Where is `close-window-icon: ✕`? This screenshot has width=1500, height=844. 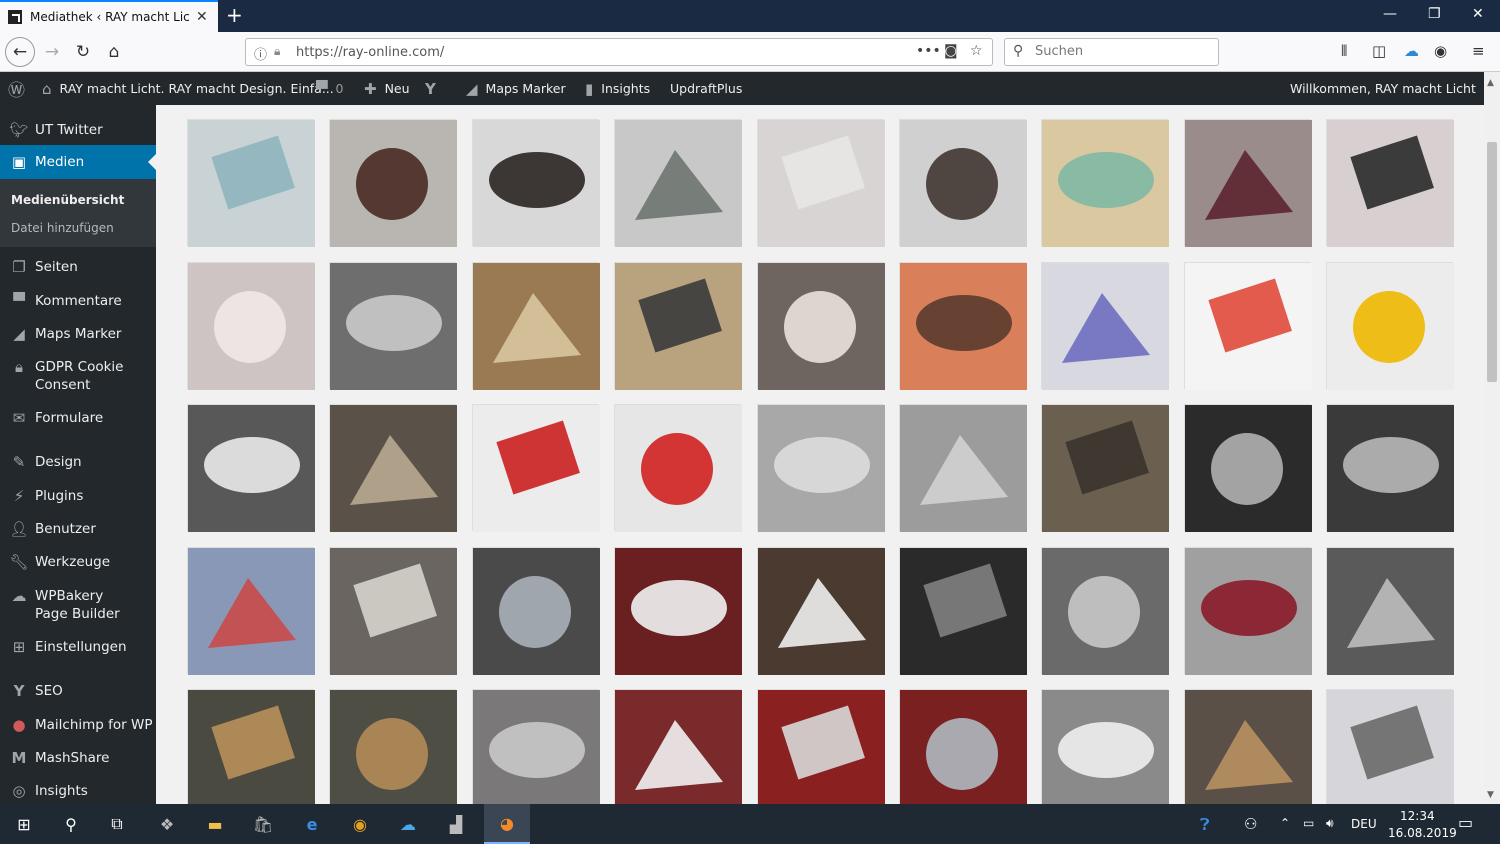 close-window-icon: ✕ is located at coordinates (1478, 14).